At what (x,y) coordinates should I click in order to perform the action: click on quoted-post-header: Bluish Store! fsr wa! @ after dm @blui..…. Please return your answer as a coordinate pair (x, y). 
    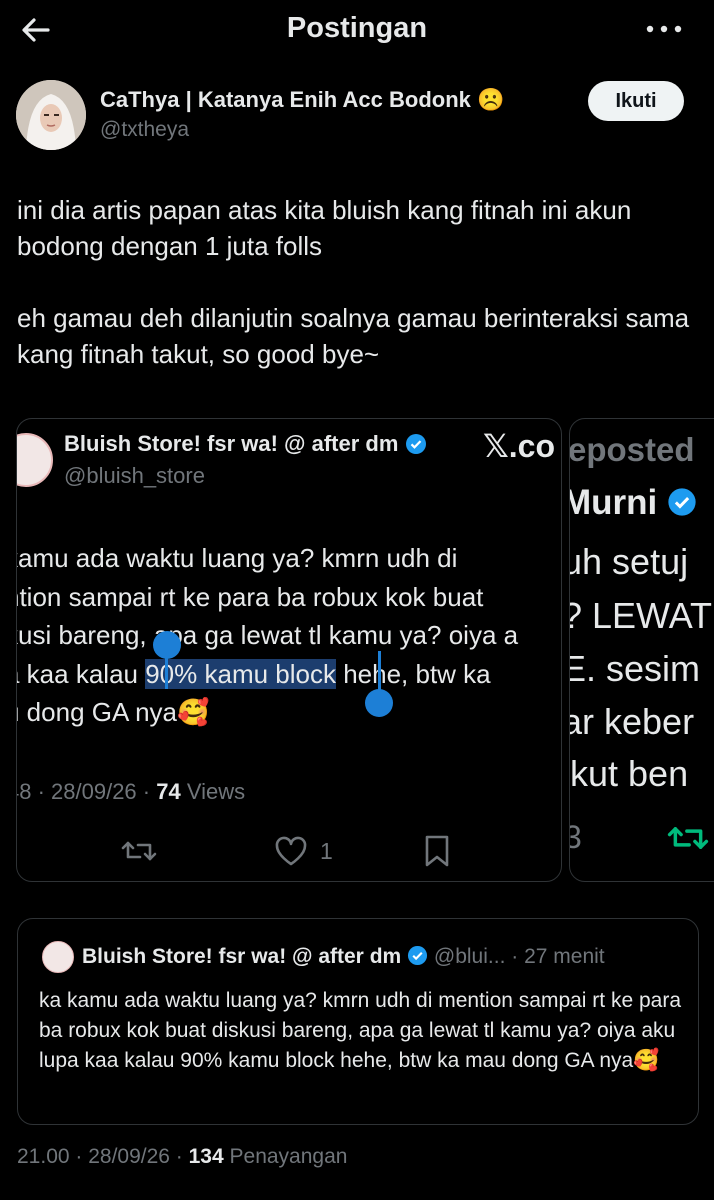
    Looking at the image, I should click on (343, 958).